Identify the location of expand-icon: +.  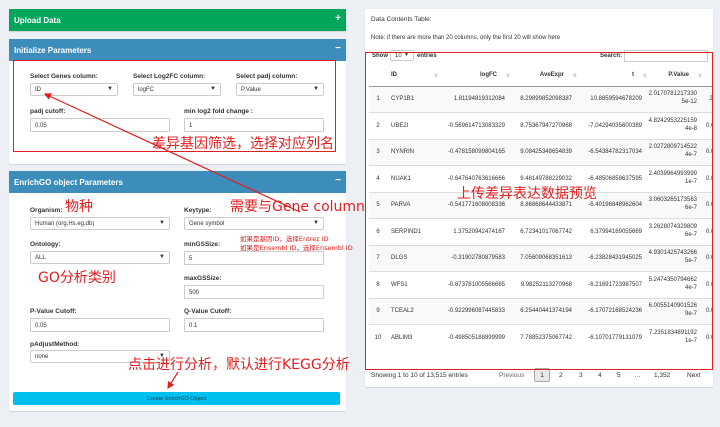
(338, 18).